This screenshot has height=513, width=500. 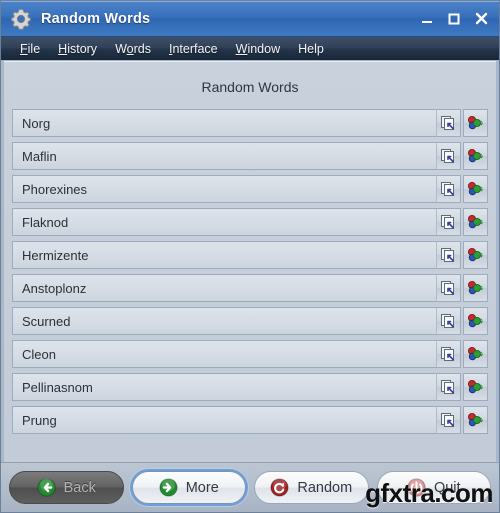 I want to click on word-row: Phorexines, so click(x=250, y=189).